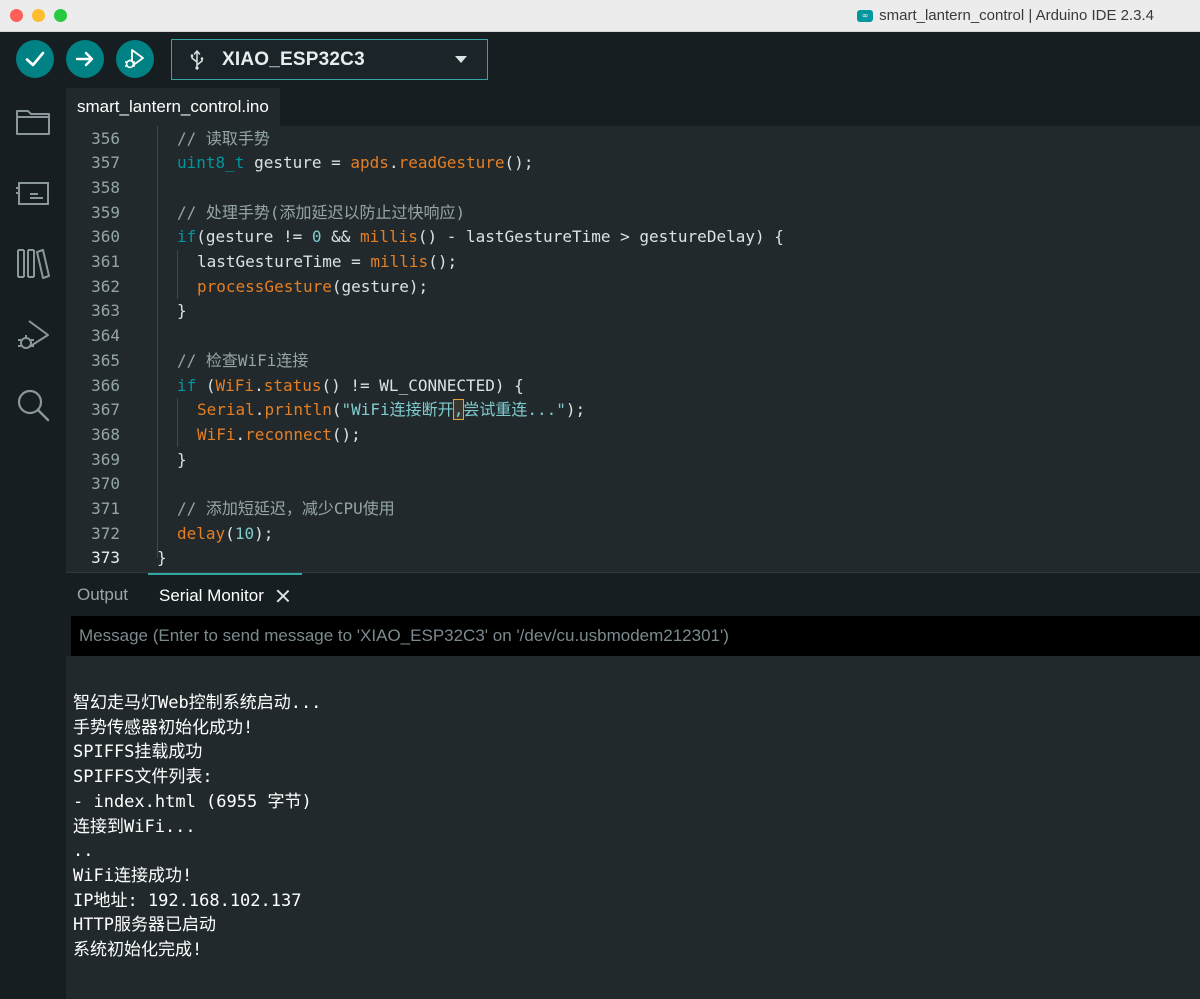  Describe the element at coordinates (292, 385) in the screenshot. I see `code-token: status` at that location.